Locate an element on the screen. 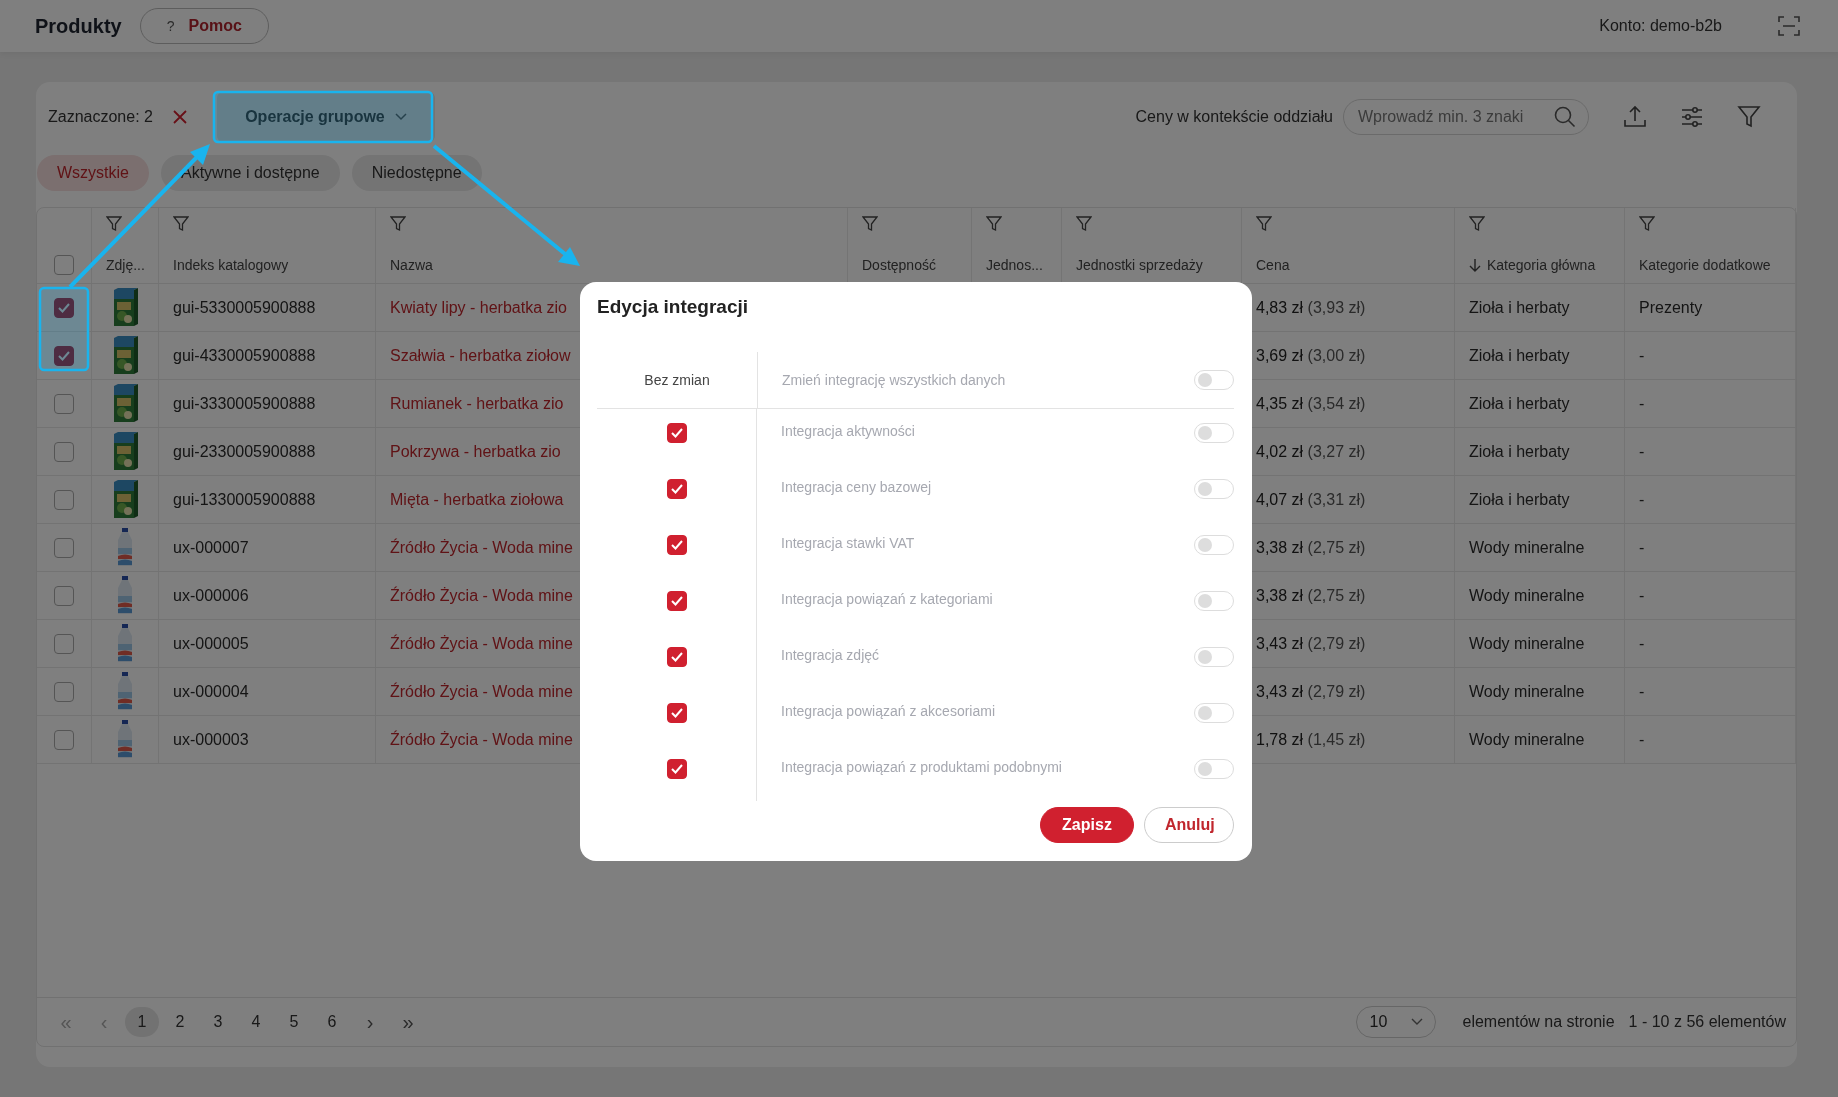 The height and width of the screenshot is (1097, 1838). upload-icon is located at coordinates (1635, 117).